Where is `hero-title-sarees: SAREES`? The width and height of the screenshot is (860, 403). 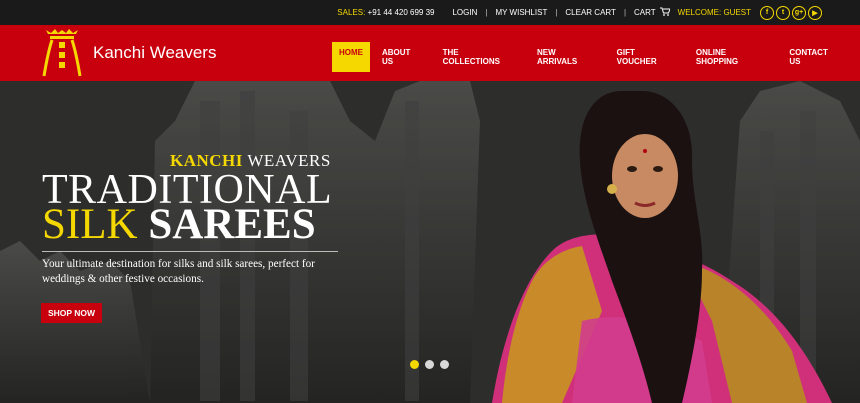 hero-title-sarees: SAREES is located at coordinates (232, 224).